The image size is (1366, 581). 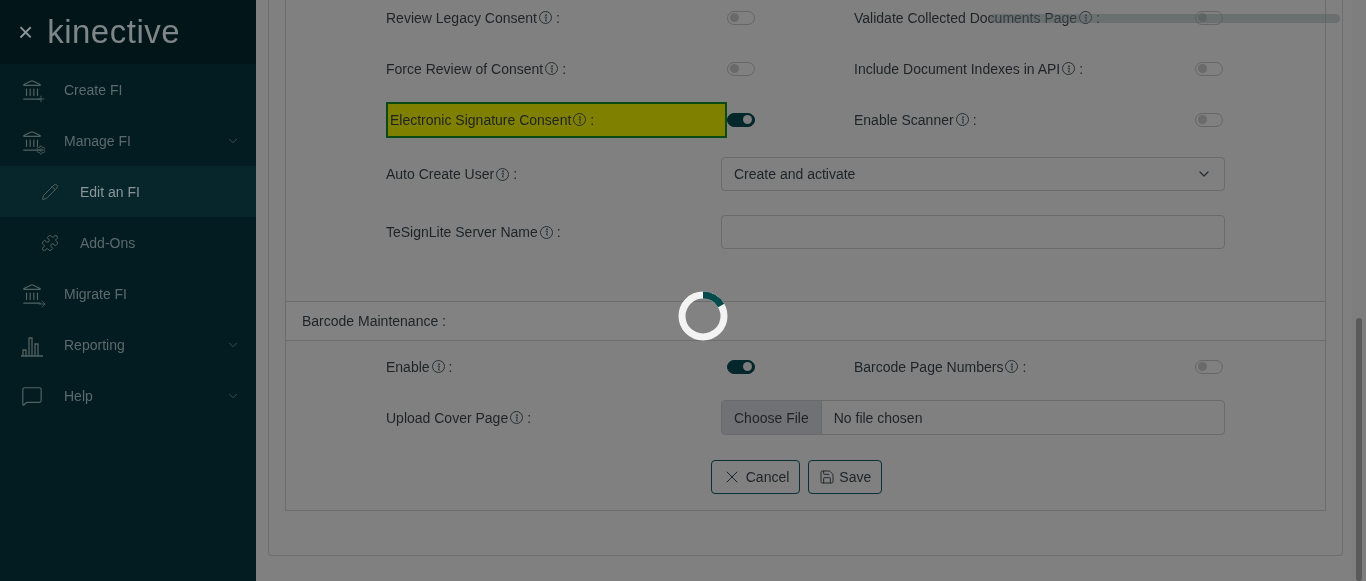 What do you see at coordinates (827, 477) in the screenshot?
I see `save-icon` at bounding box center [827, 477].